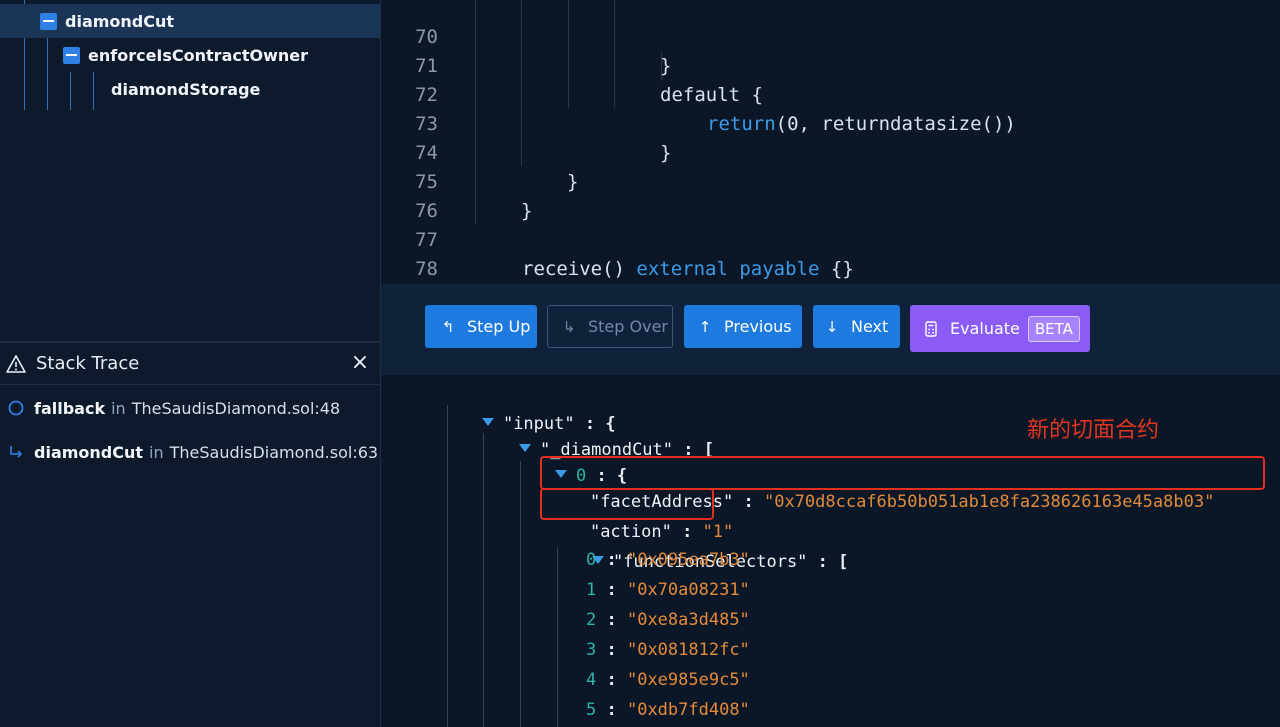 This screenshot has height=727, width=1280. What do you see at coordinates (931, 328) in the screenshot?
I see `calculator-icon` at bounding box center [931, 328].